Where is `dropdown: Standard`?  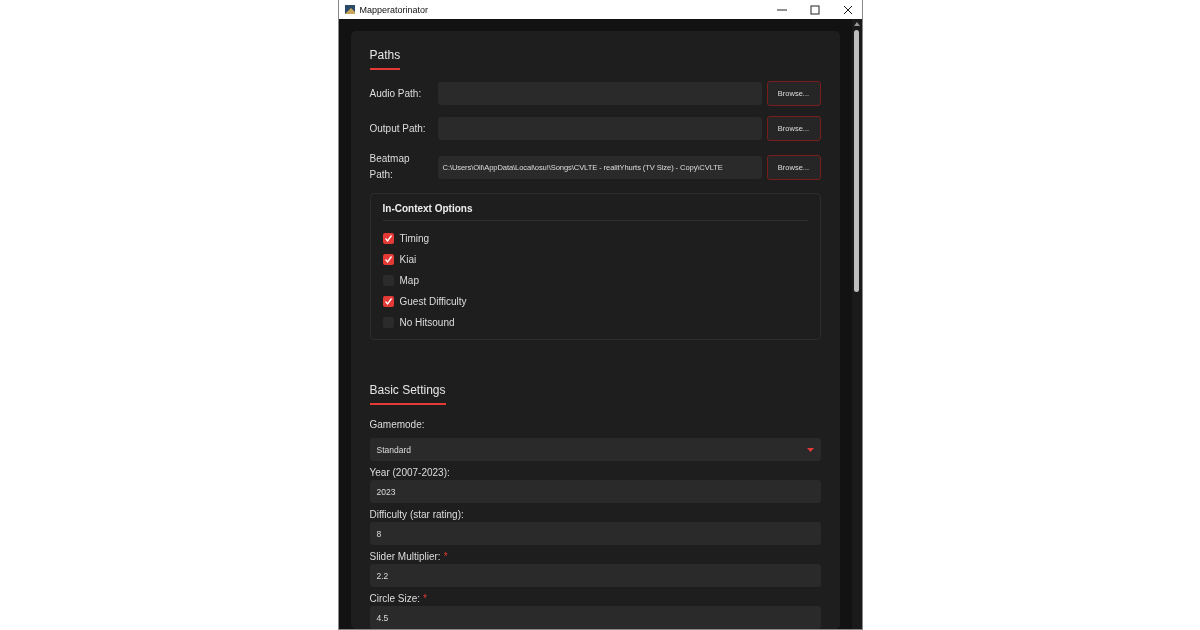 dropdown: Standard is located at coordinates (595, 449).